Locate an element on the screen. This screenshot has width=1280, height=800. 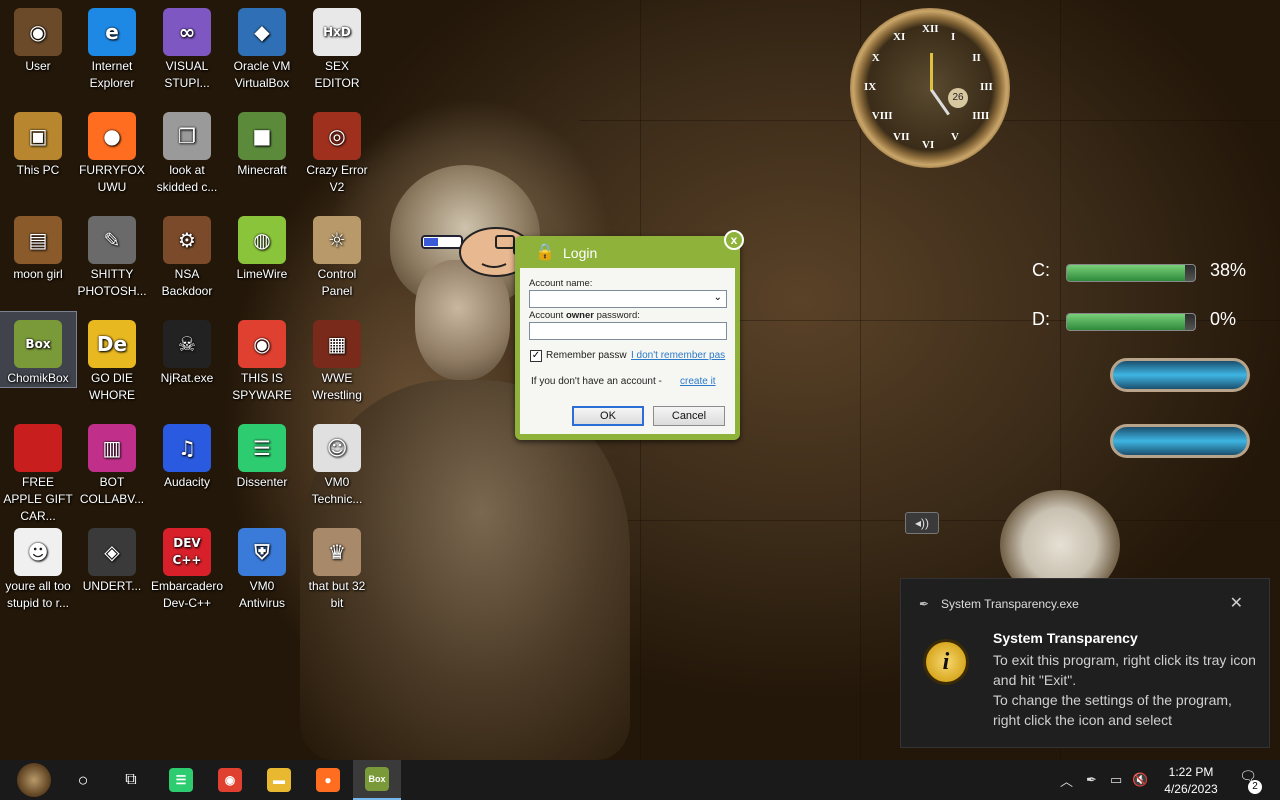
chevron-down-icon: ⌄ is located at coordinates (718, 297).